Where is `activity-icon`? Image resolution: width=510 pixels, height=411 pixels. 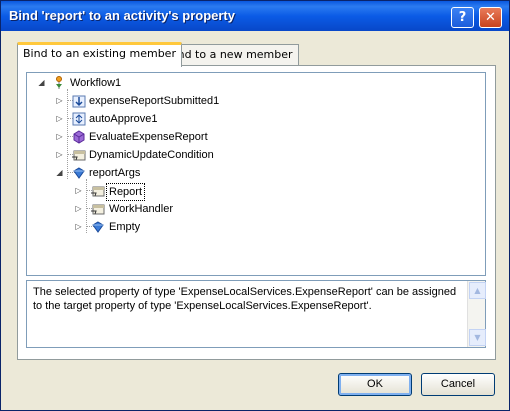
activity-icon is located at coordinates (79, 119).